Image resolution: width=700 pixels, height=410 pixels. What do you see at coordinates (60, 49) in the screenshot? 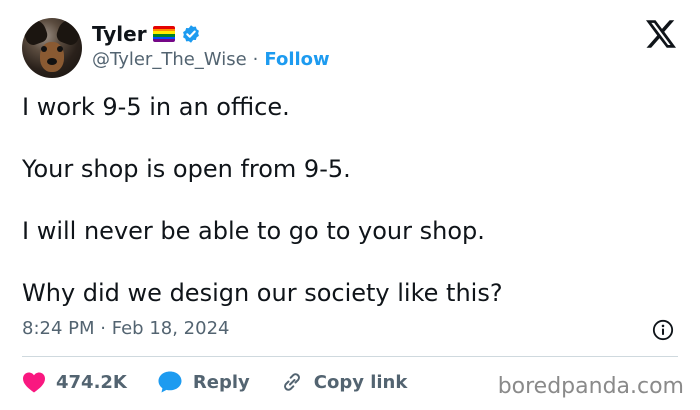
I see `avatar-eye-right` at bounding box center [60, 49].